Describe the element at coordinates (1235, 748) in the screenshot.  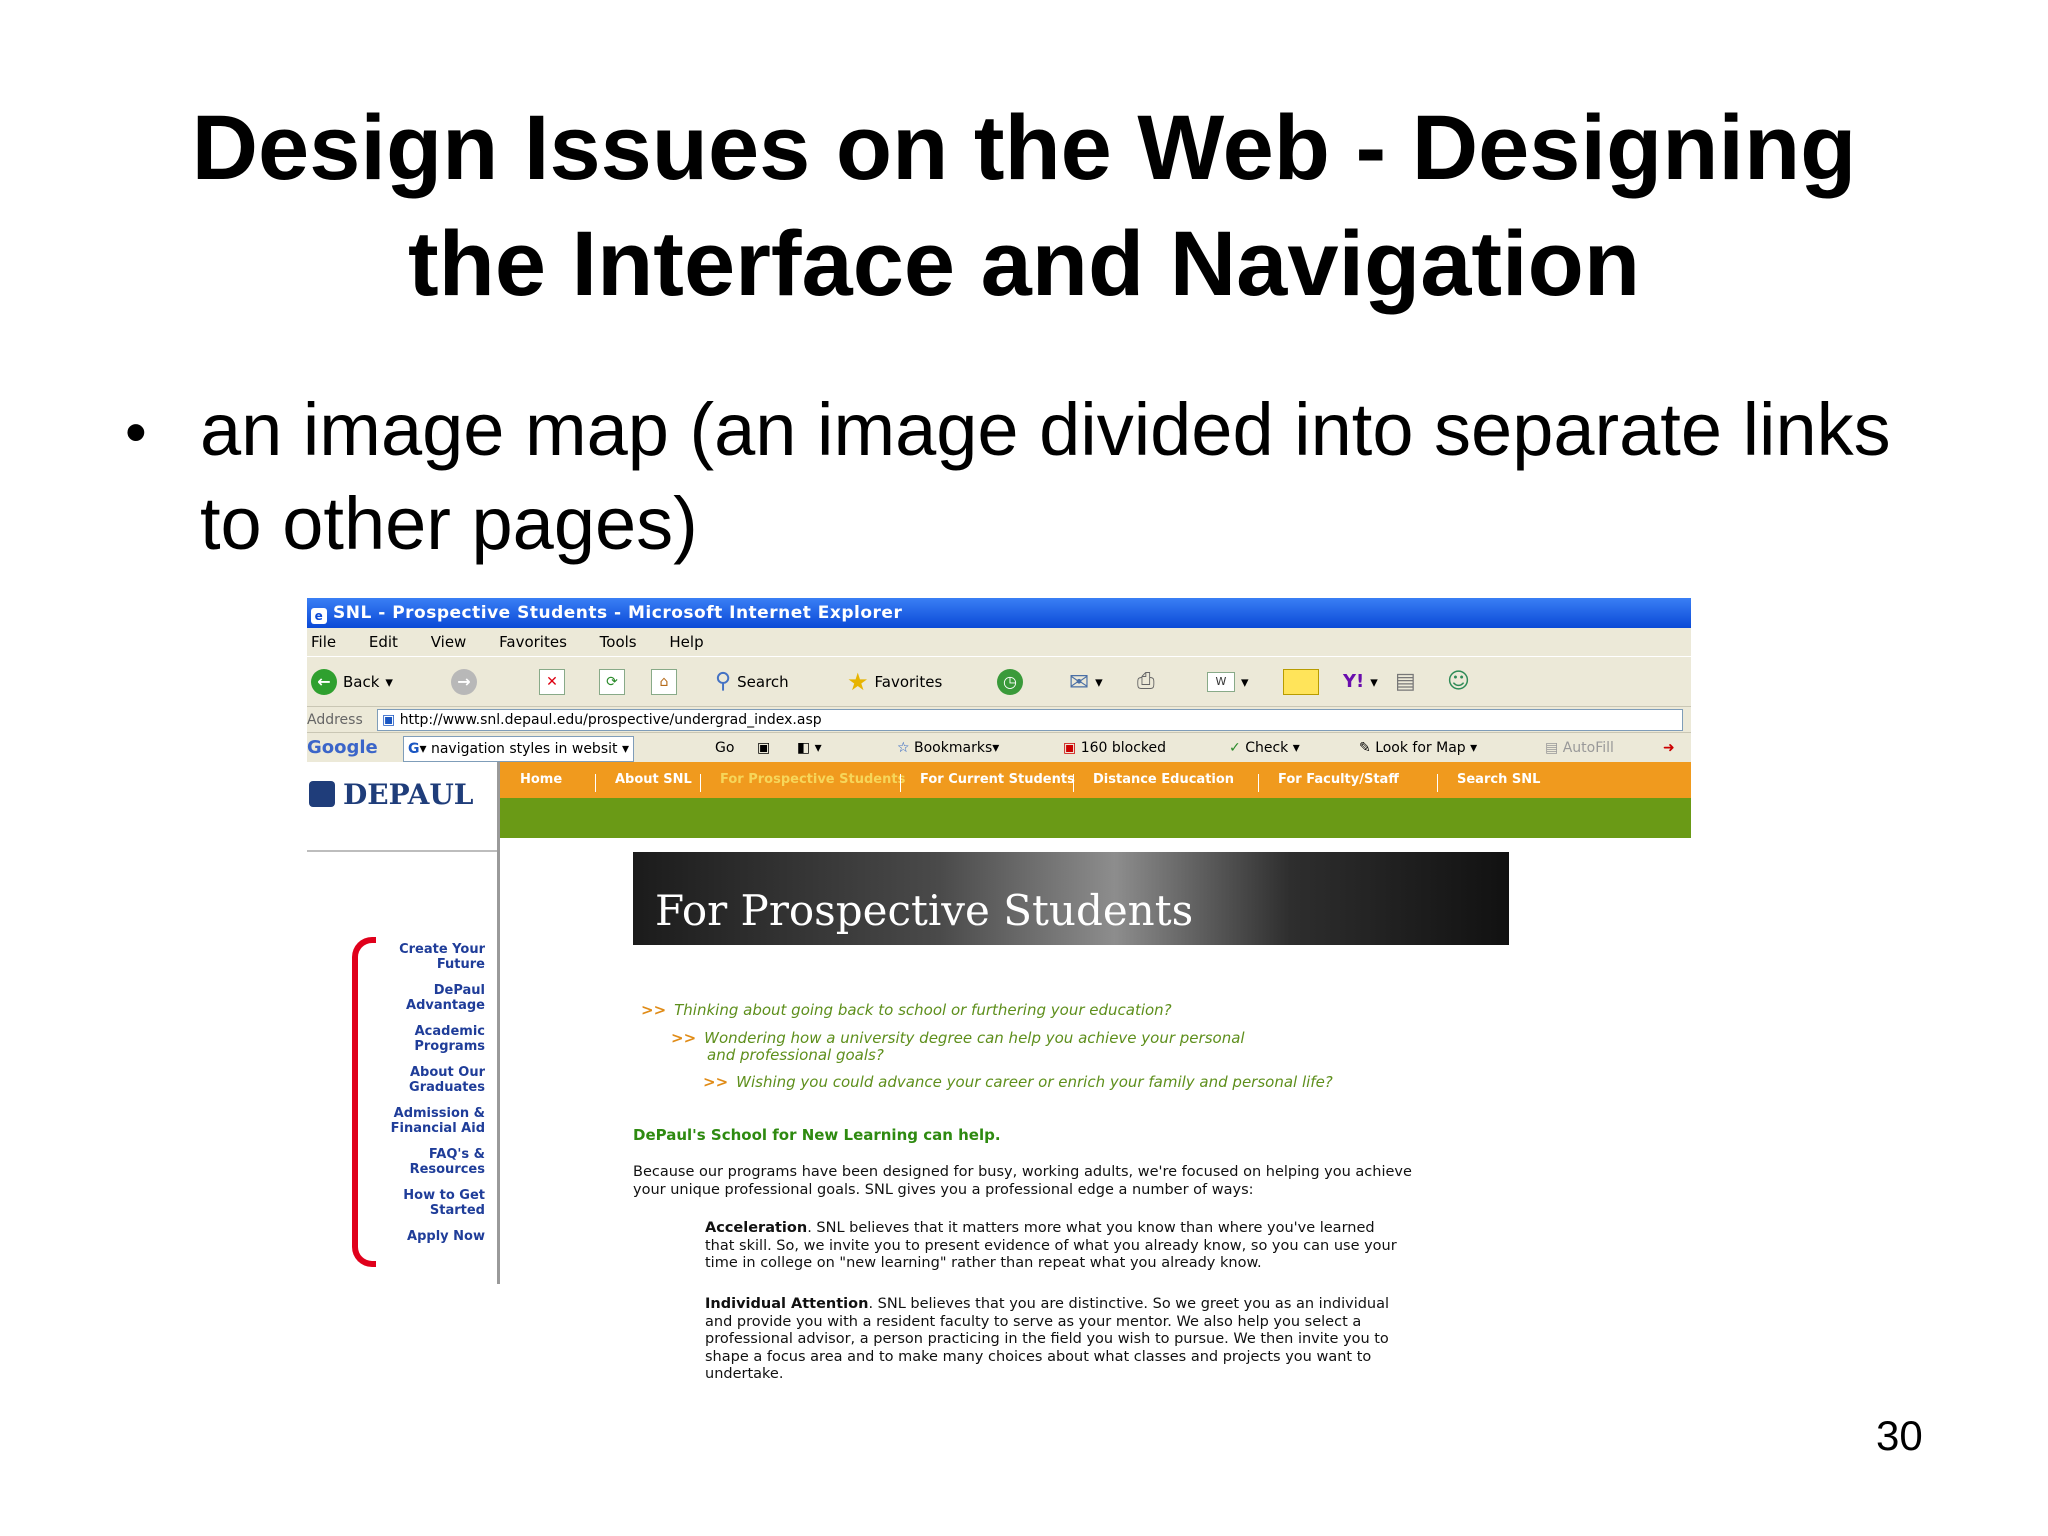
I see `spellcheck-icon: ✓` at that location.